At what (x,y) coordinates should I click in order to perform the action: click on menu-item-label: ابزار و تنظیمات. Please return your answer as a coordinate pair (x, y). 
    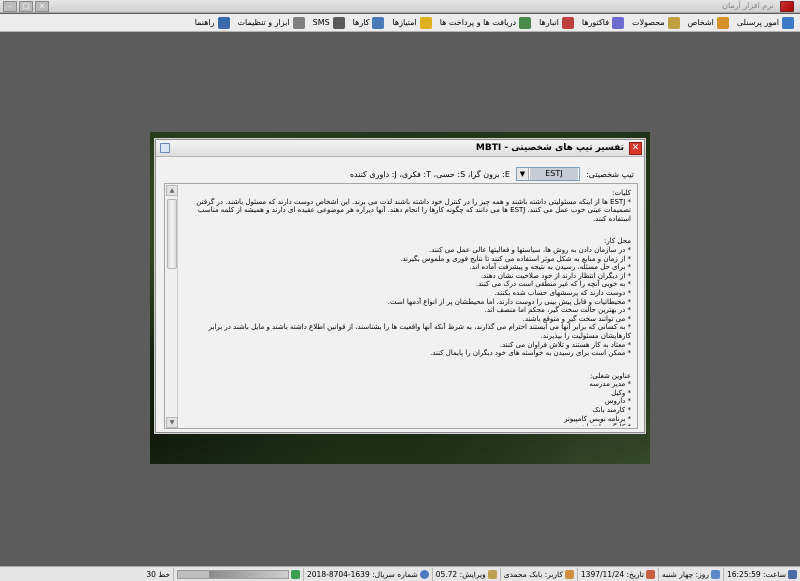
    Looking at the image, I should click on (263, 22).